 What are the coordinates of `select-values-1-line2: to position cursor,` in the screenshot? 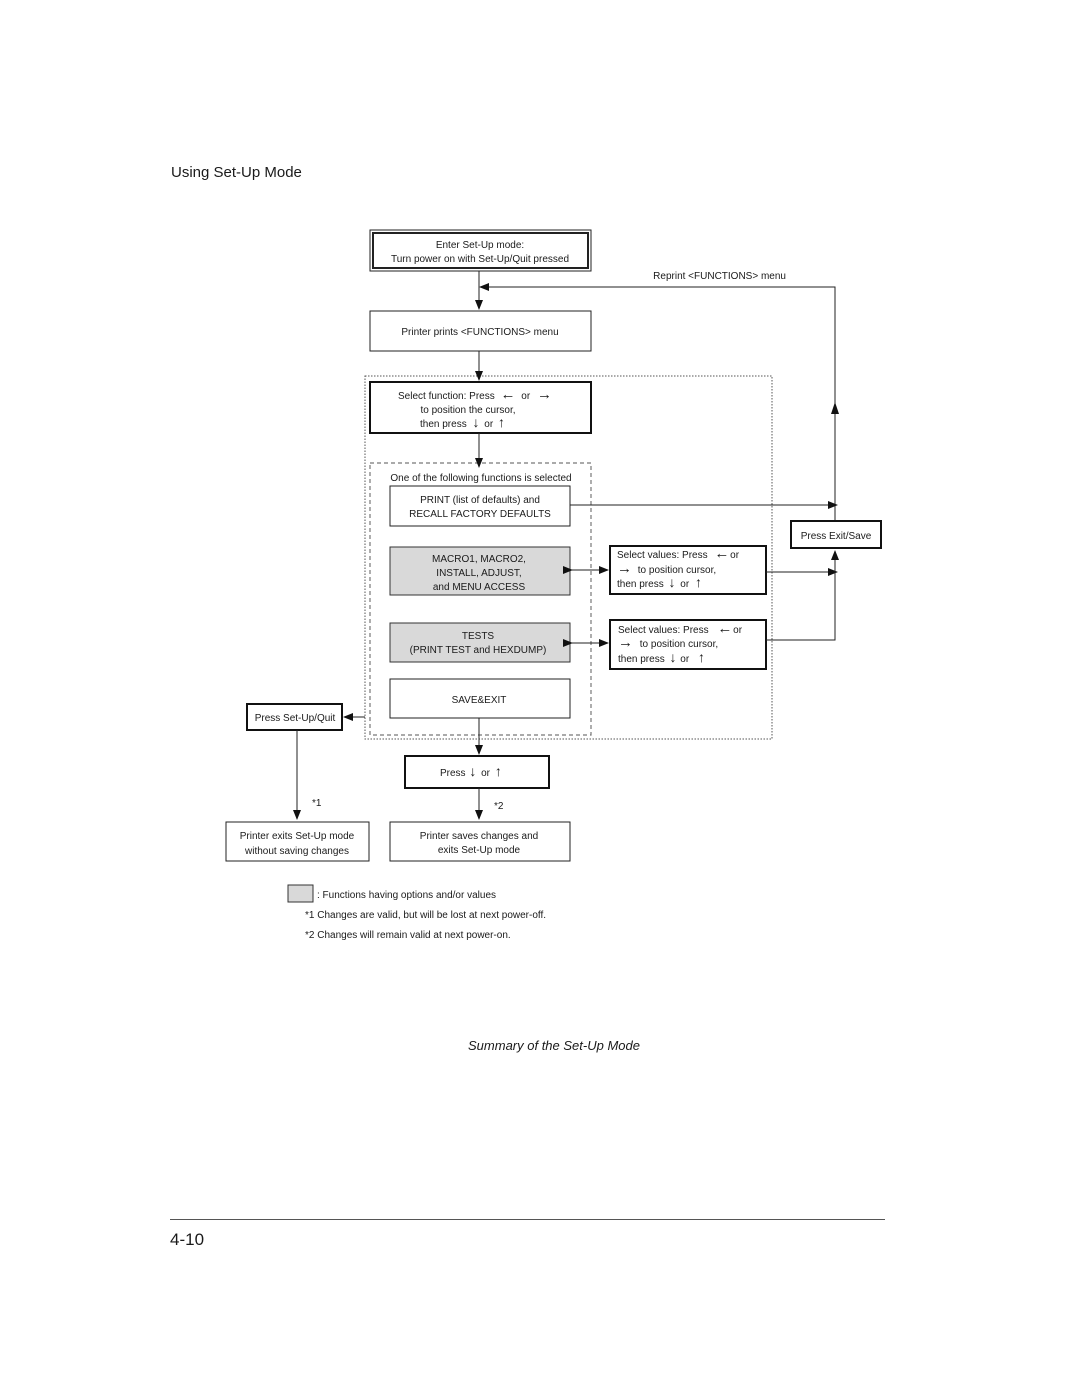 It's located at (677, 570).